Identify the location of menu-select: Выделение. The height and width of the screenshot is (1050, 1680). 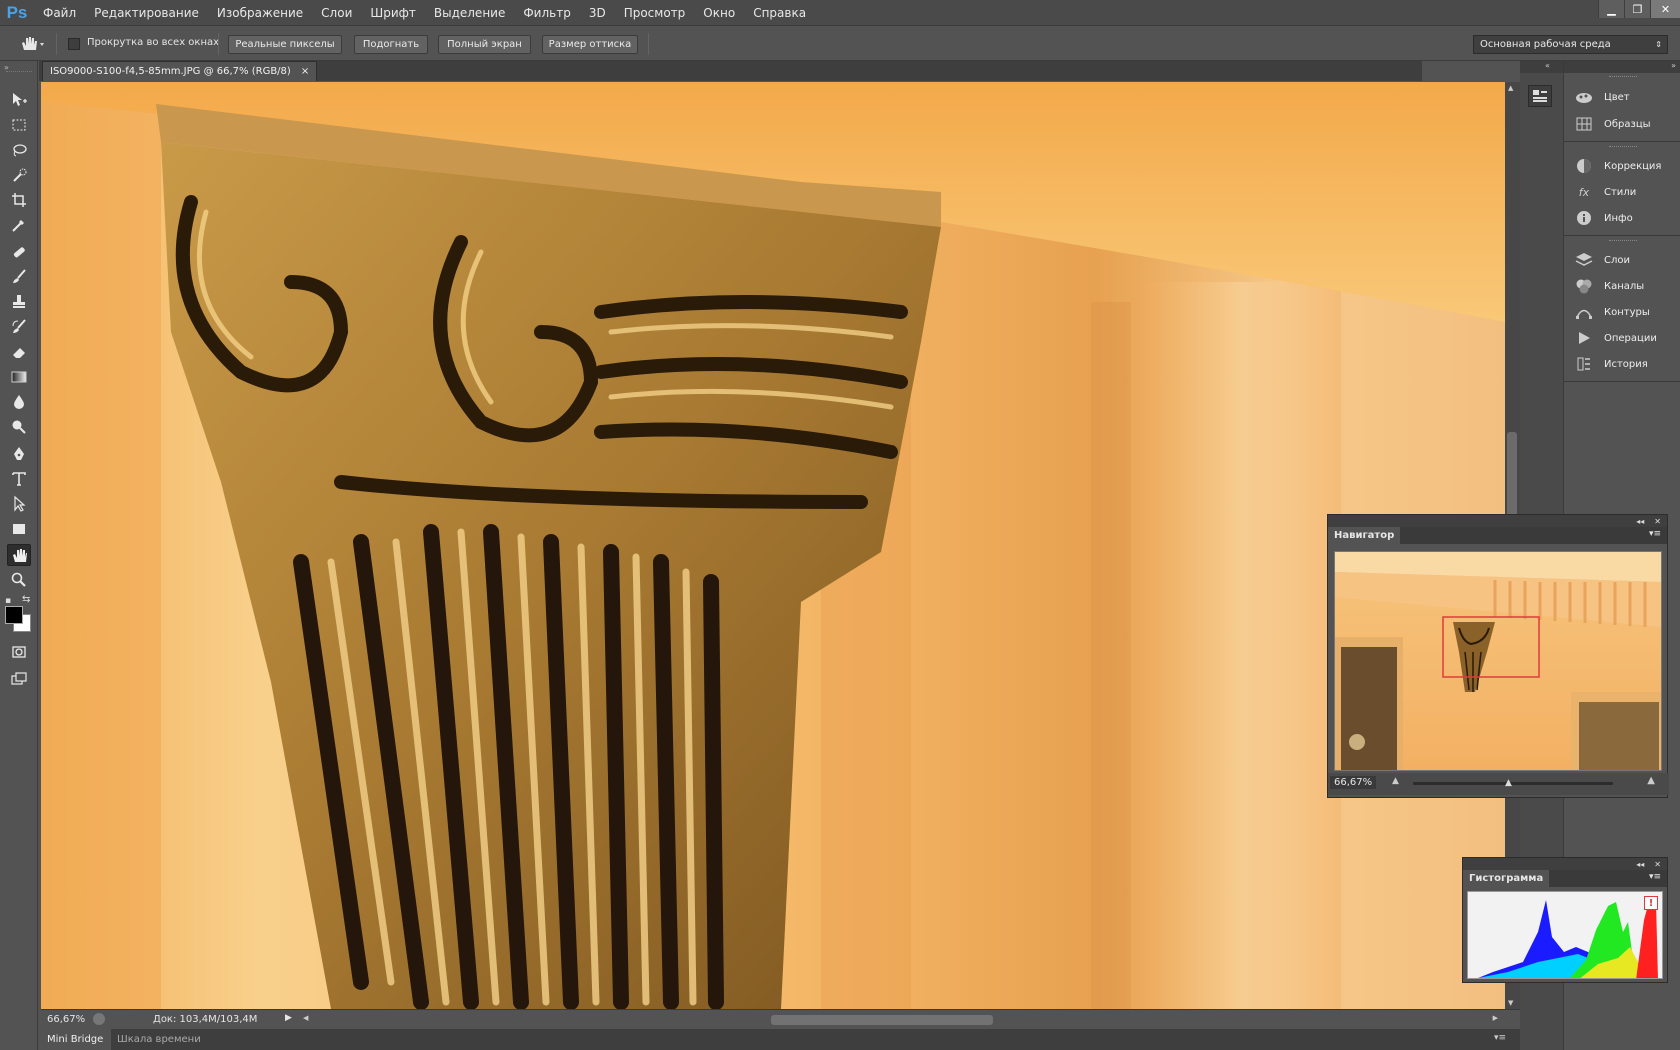
(469, 13).